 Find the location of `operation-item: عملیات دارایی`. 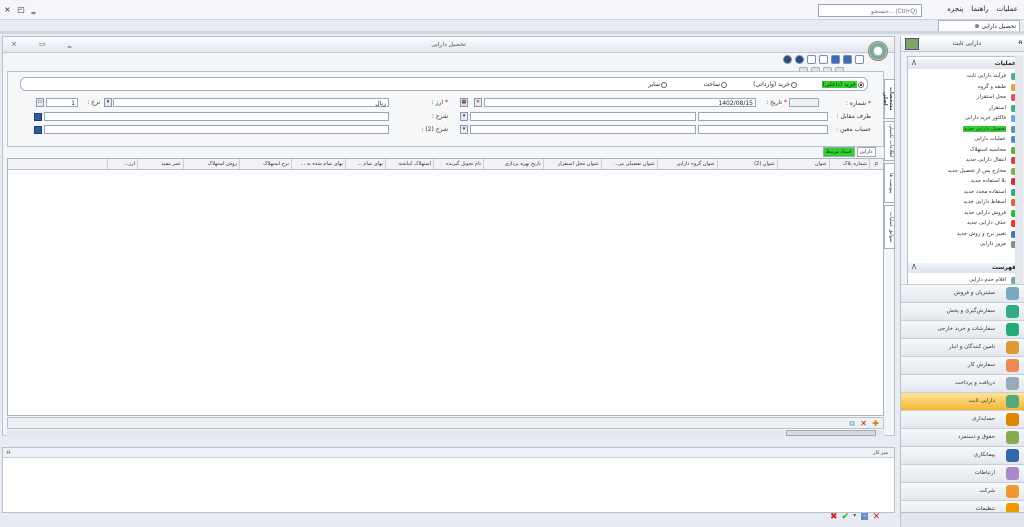

operation-item: عملیات دارایی is located at coordinates (964, 139).